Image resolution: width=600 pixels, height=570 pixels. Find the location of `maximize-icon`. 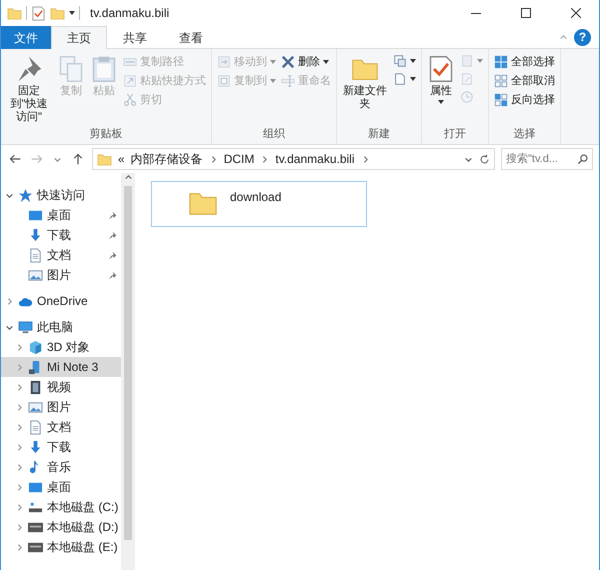

maximize-icon is located at coordinates (526, 13).